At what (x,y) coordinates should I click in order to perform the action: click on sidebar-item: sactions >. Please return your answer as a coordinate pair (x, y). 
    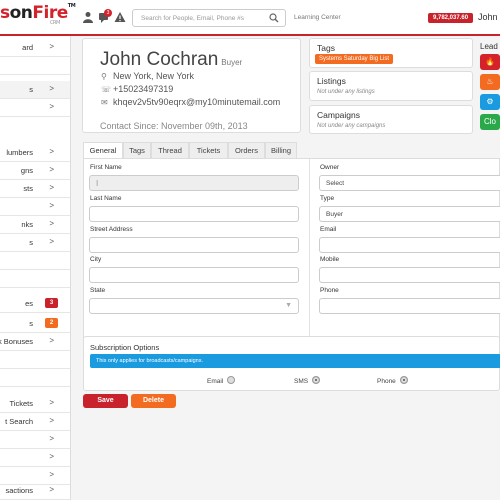
    Looking at the image, I should click on (35, 491).